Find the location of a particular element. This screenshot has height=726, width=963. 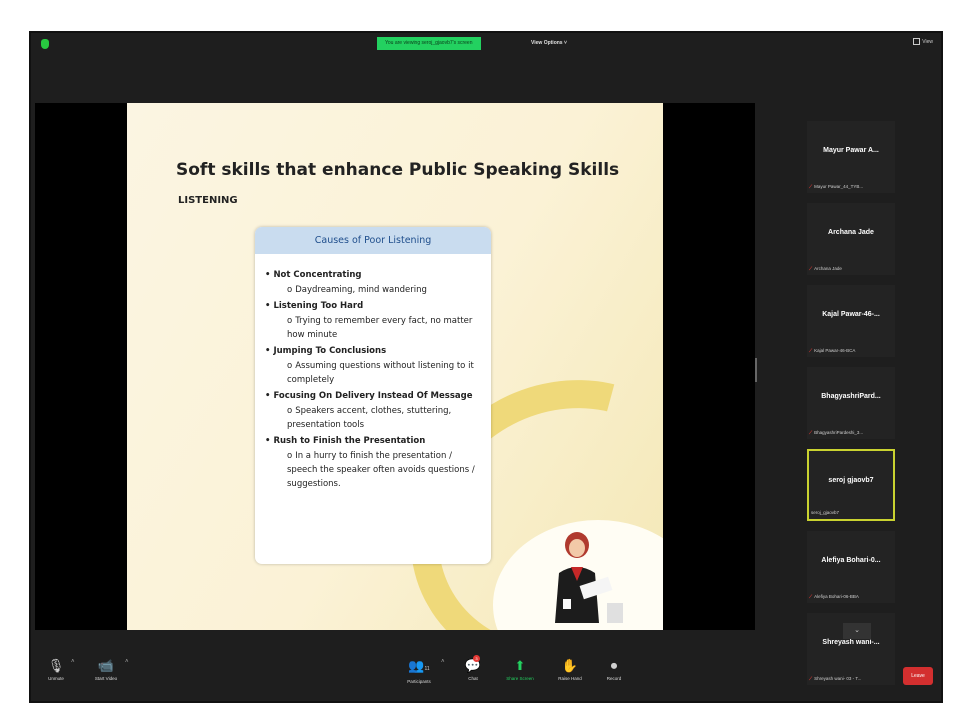

raise-hand-label: Raise Hand is located at coordinates (570, 678).